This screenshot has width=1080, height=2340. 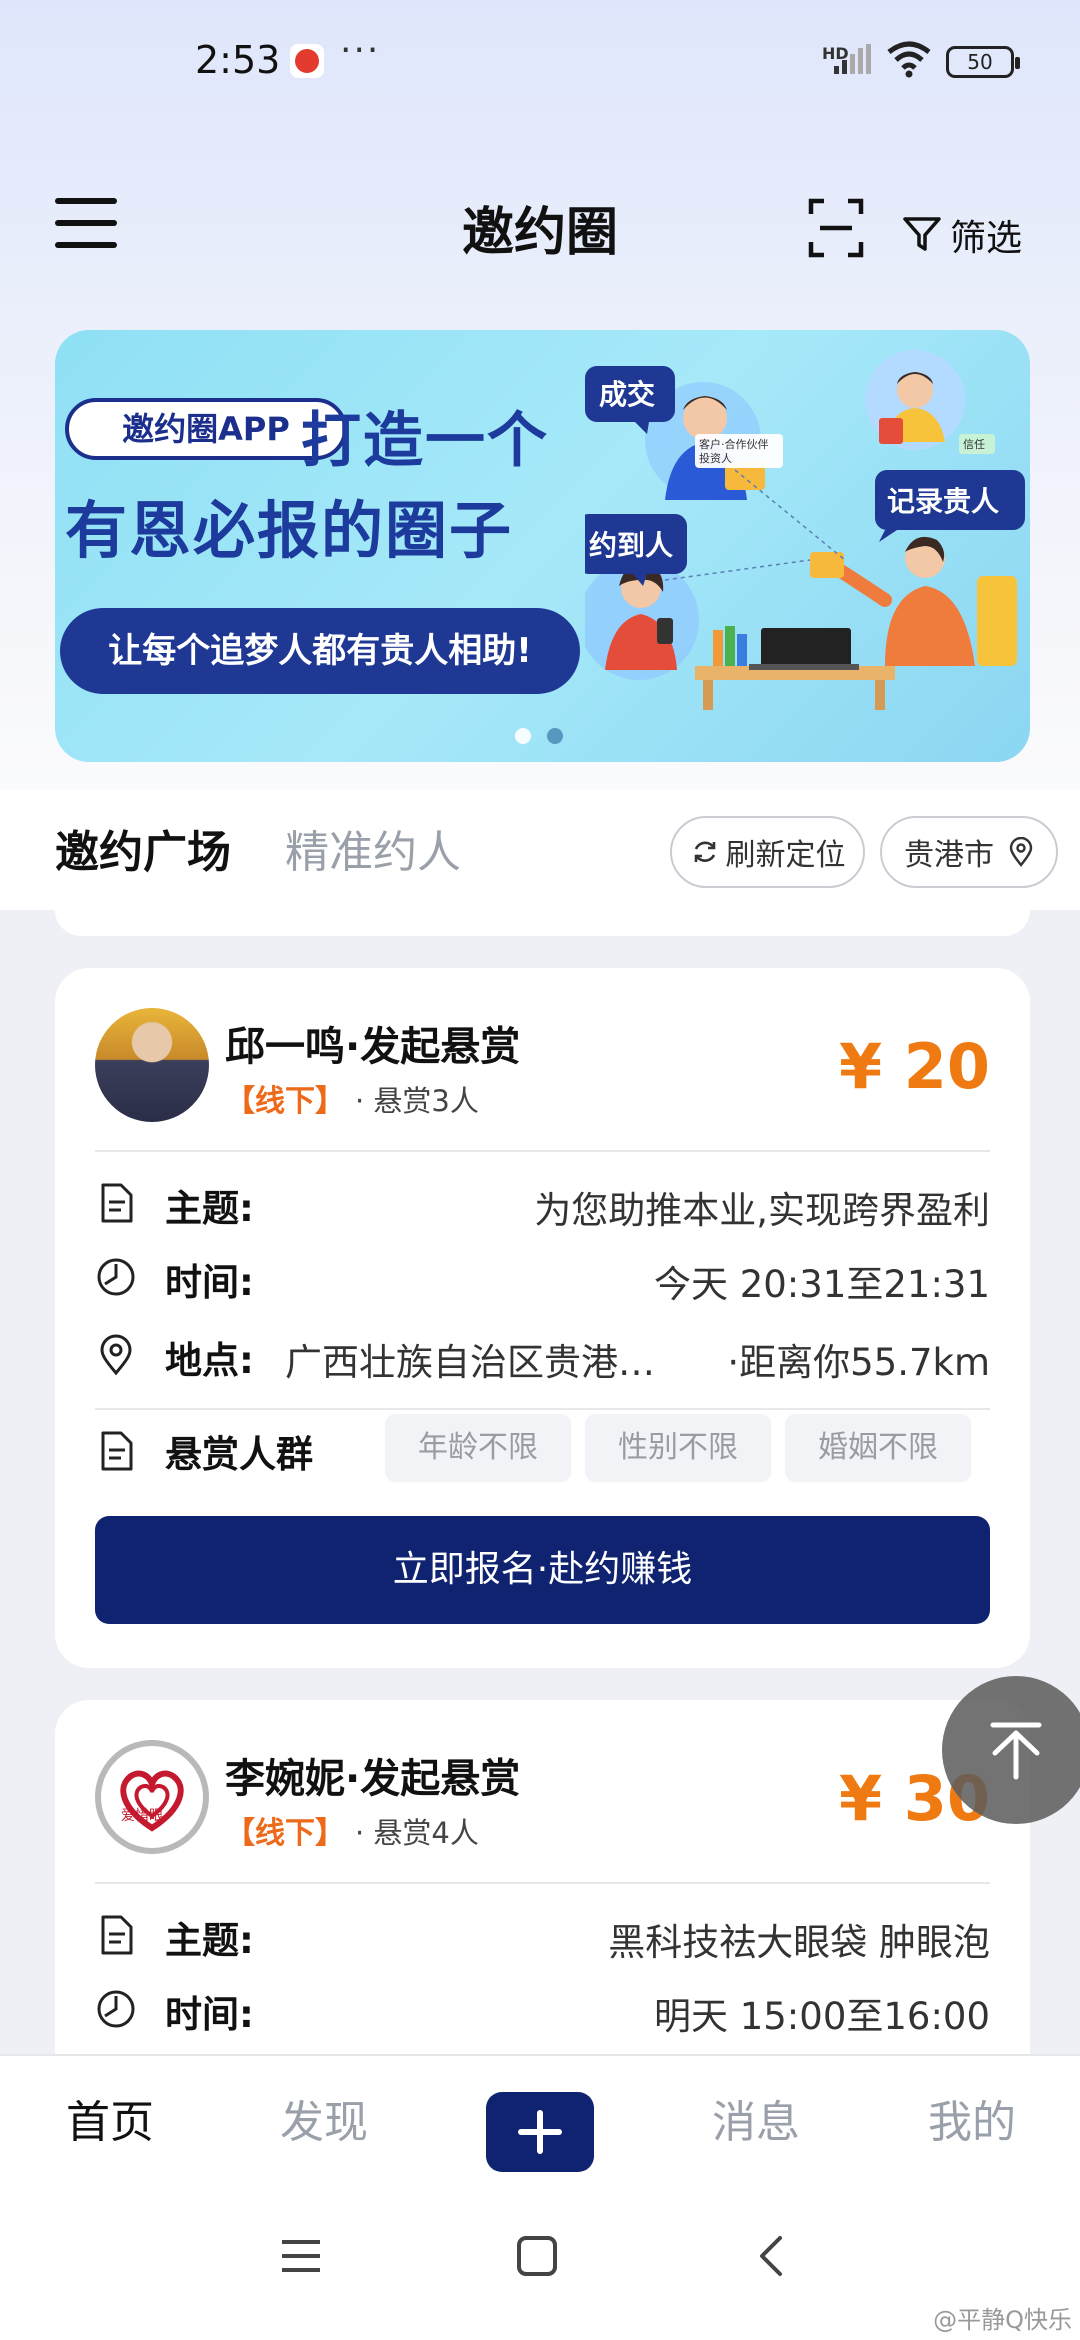 What do you see at coordinates (143, 848) in the screenshot?
I see `tab-invitation-square: 邀约广场` at bounding box center [143, 848].